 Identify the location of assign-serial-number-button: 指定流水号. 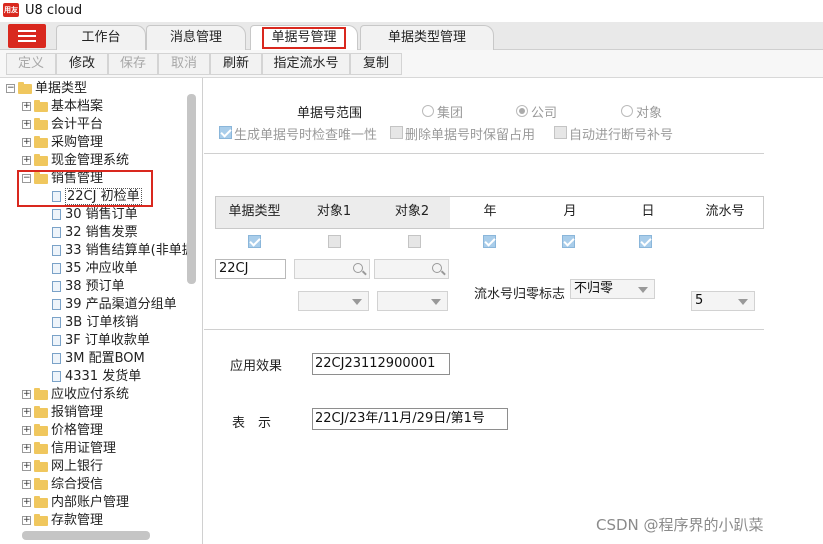
(306, 64).